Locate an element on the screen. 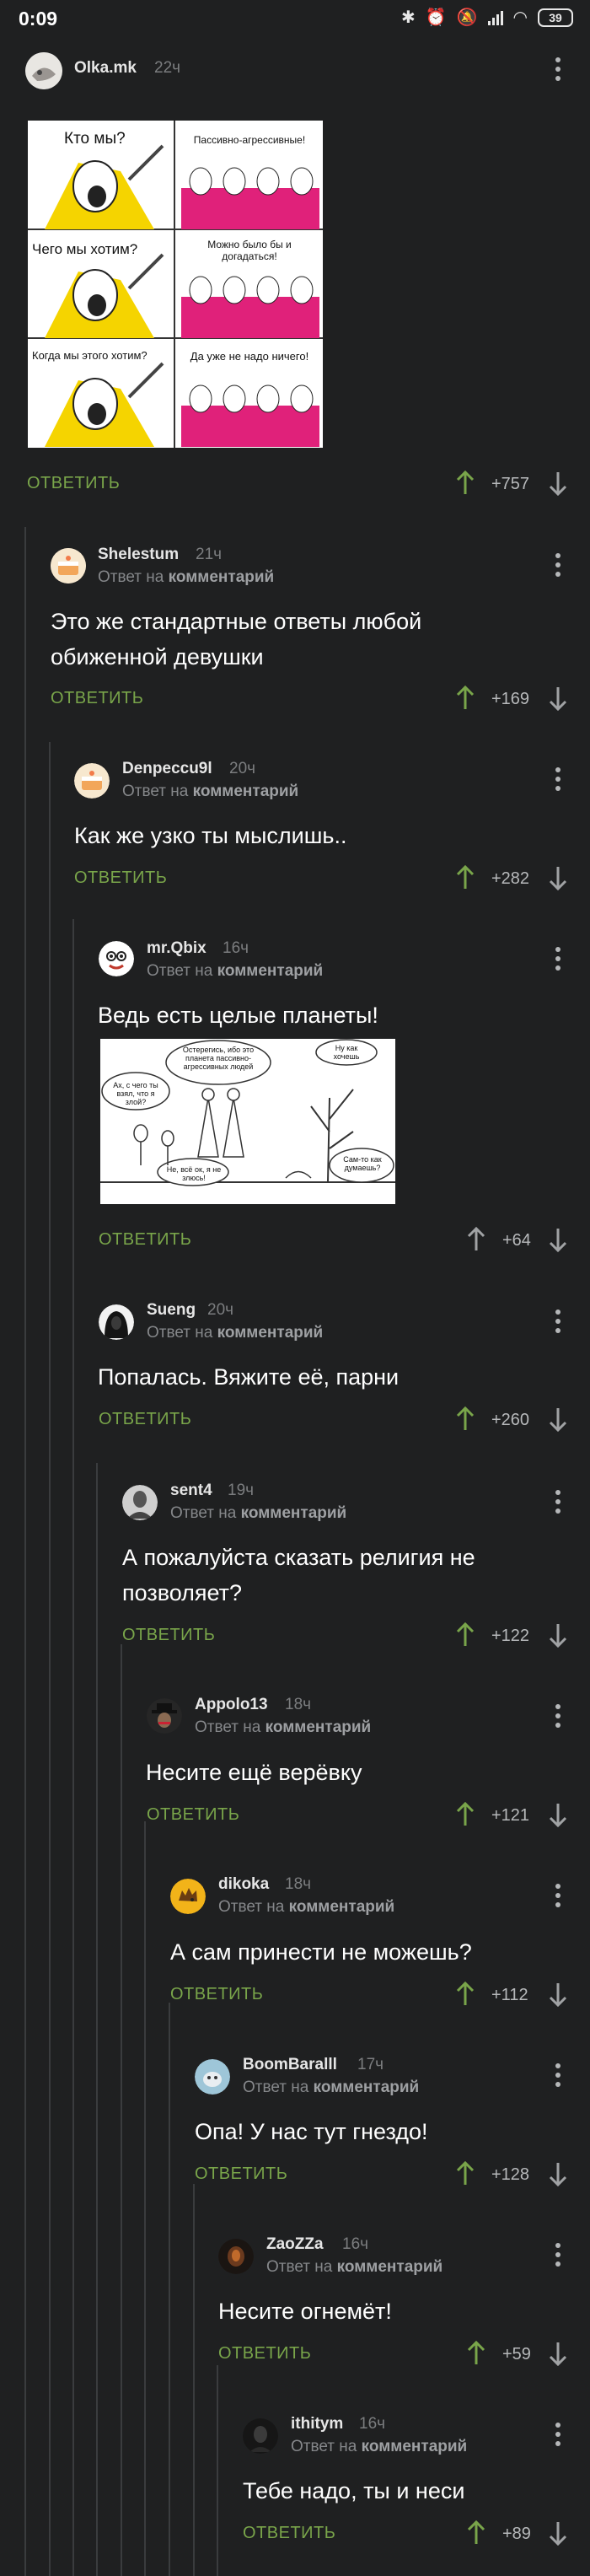 Image resolution: width=590 pixels, height=2576 pixels. comment-author: Shelestum is located at coordinates (138, 555).